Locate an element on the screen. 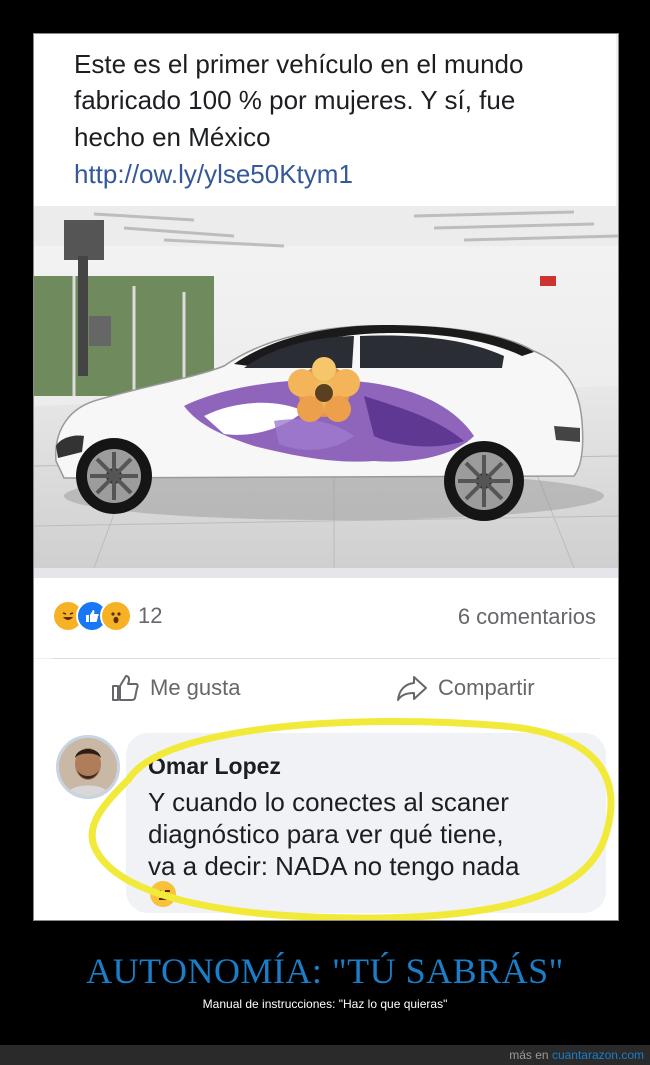 The width and height of the screenshot is (650, 1065). unamused-emoji-icon is located at coordinates (163, 894).